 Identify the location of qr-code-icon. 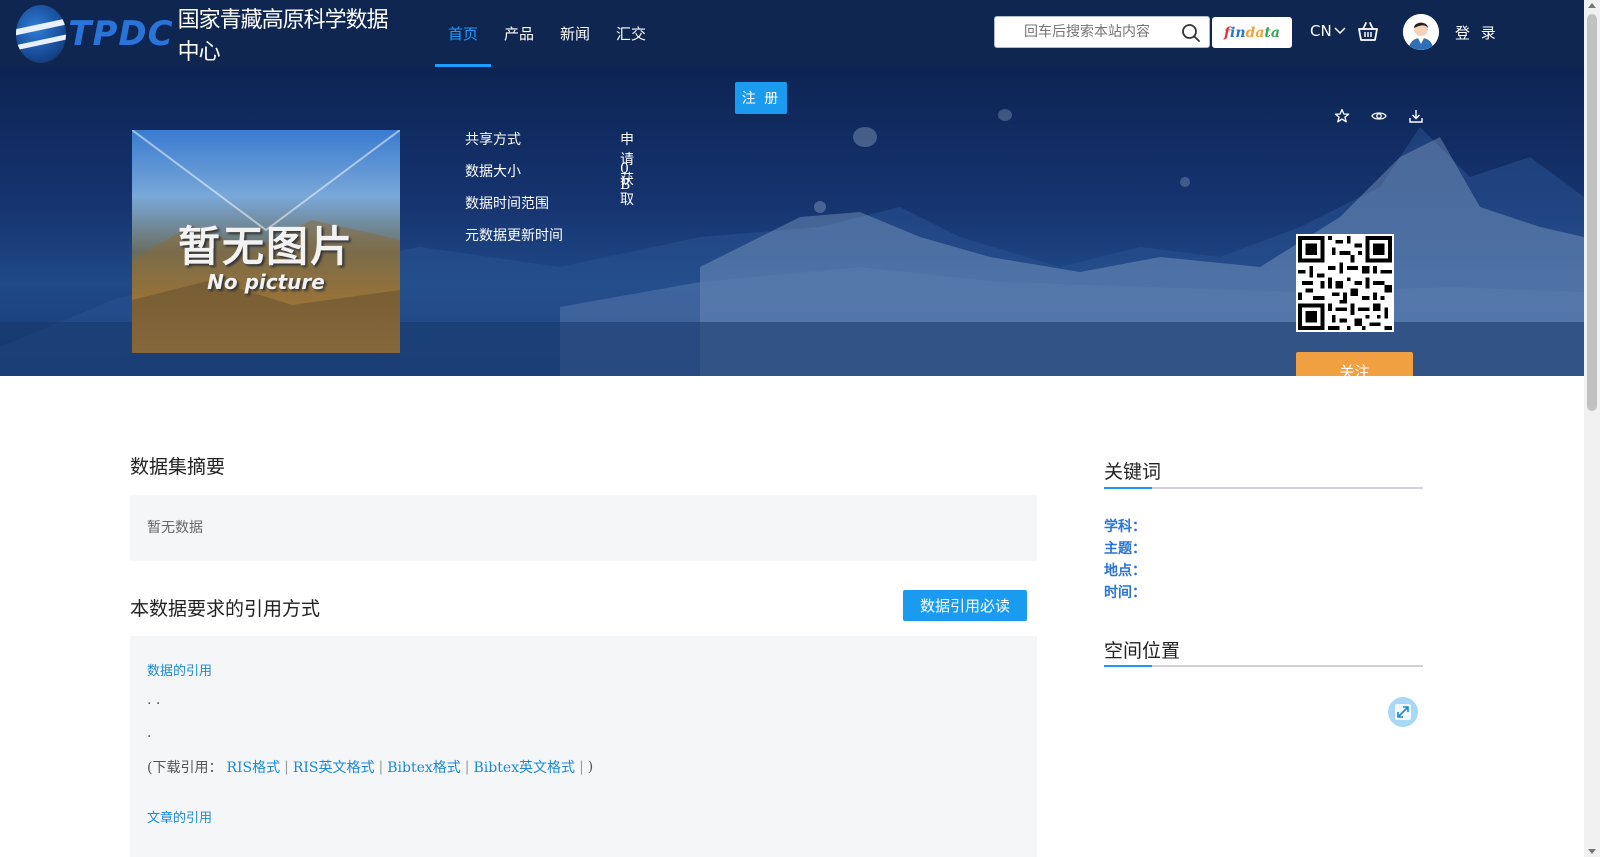
(1345, 283).